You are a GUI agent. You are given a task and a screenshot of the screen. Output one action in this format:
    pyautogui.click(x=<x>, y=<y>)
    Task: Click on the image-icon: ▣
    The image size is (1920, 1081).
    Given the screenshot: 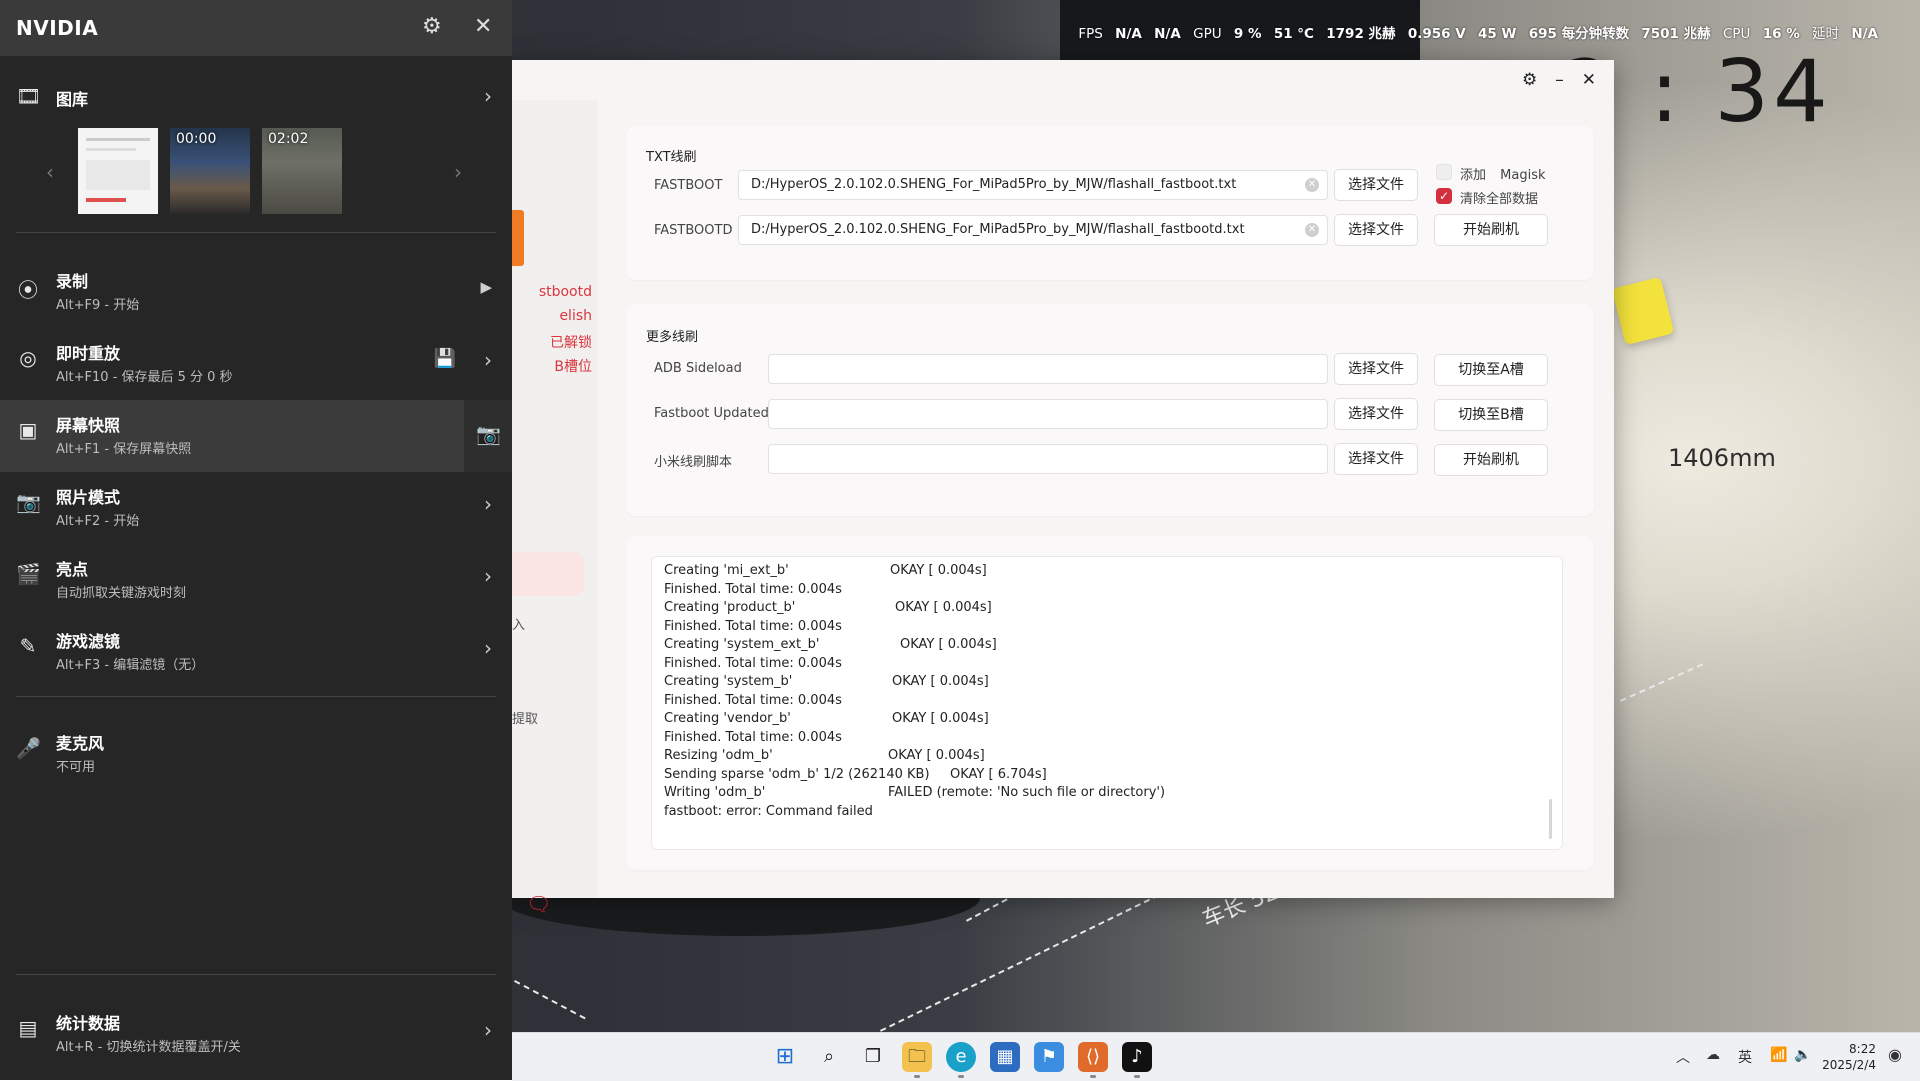 What is the action you would take?
    pyautogui.click(x=28, y=430)
    